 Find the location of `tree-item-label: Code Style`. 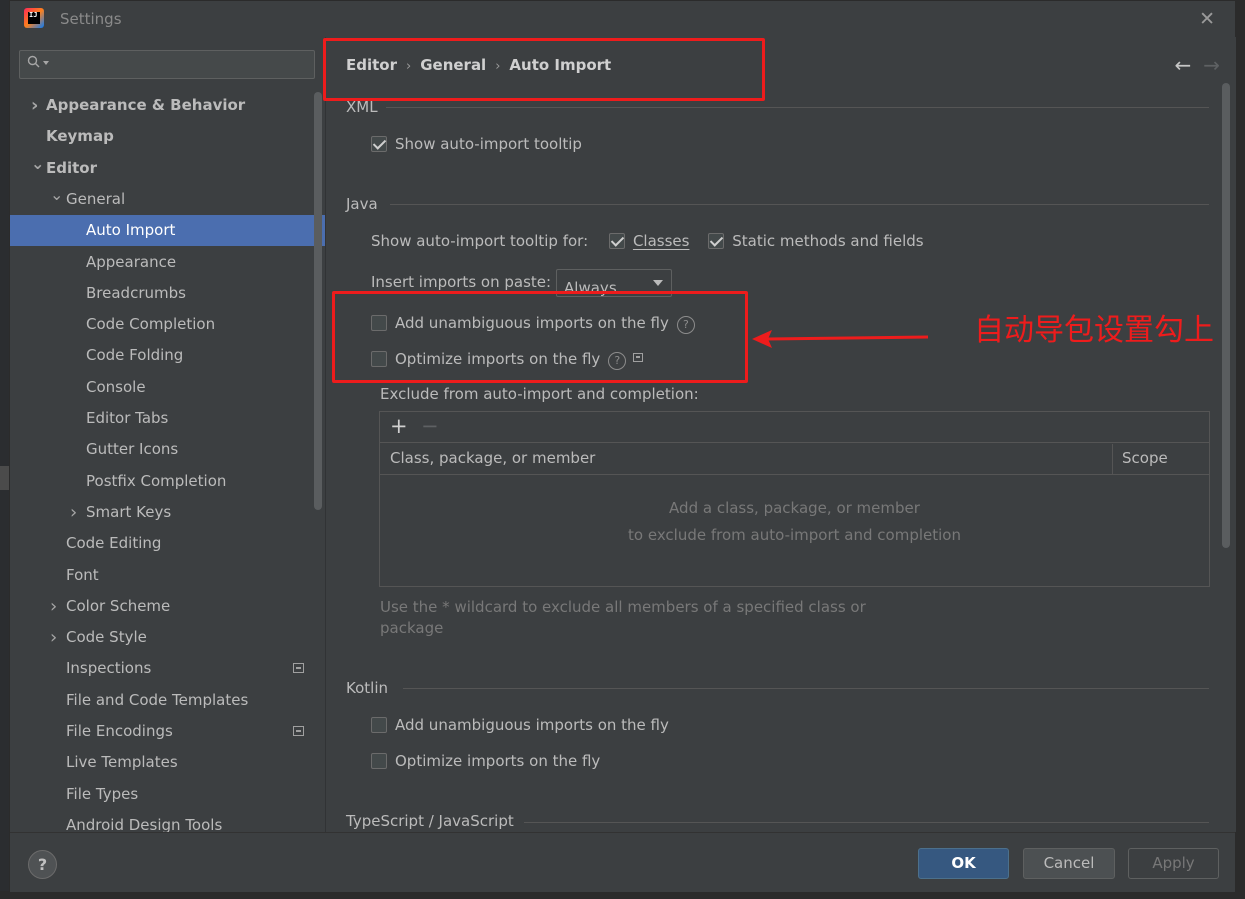

tree-item-label: Code Style is located at coordinates (106, 637).